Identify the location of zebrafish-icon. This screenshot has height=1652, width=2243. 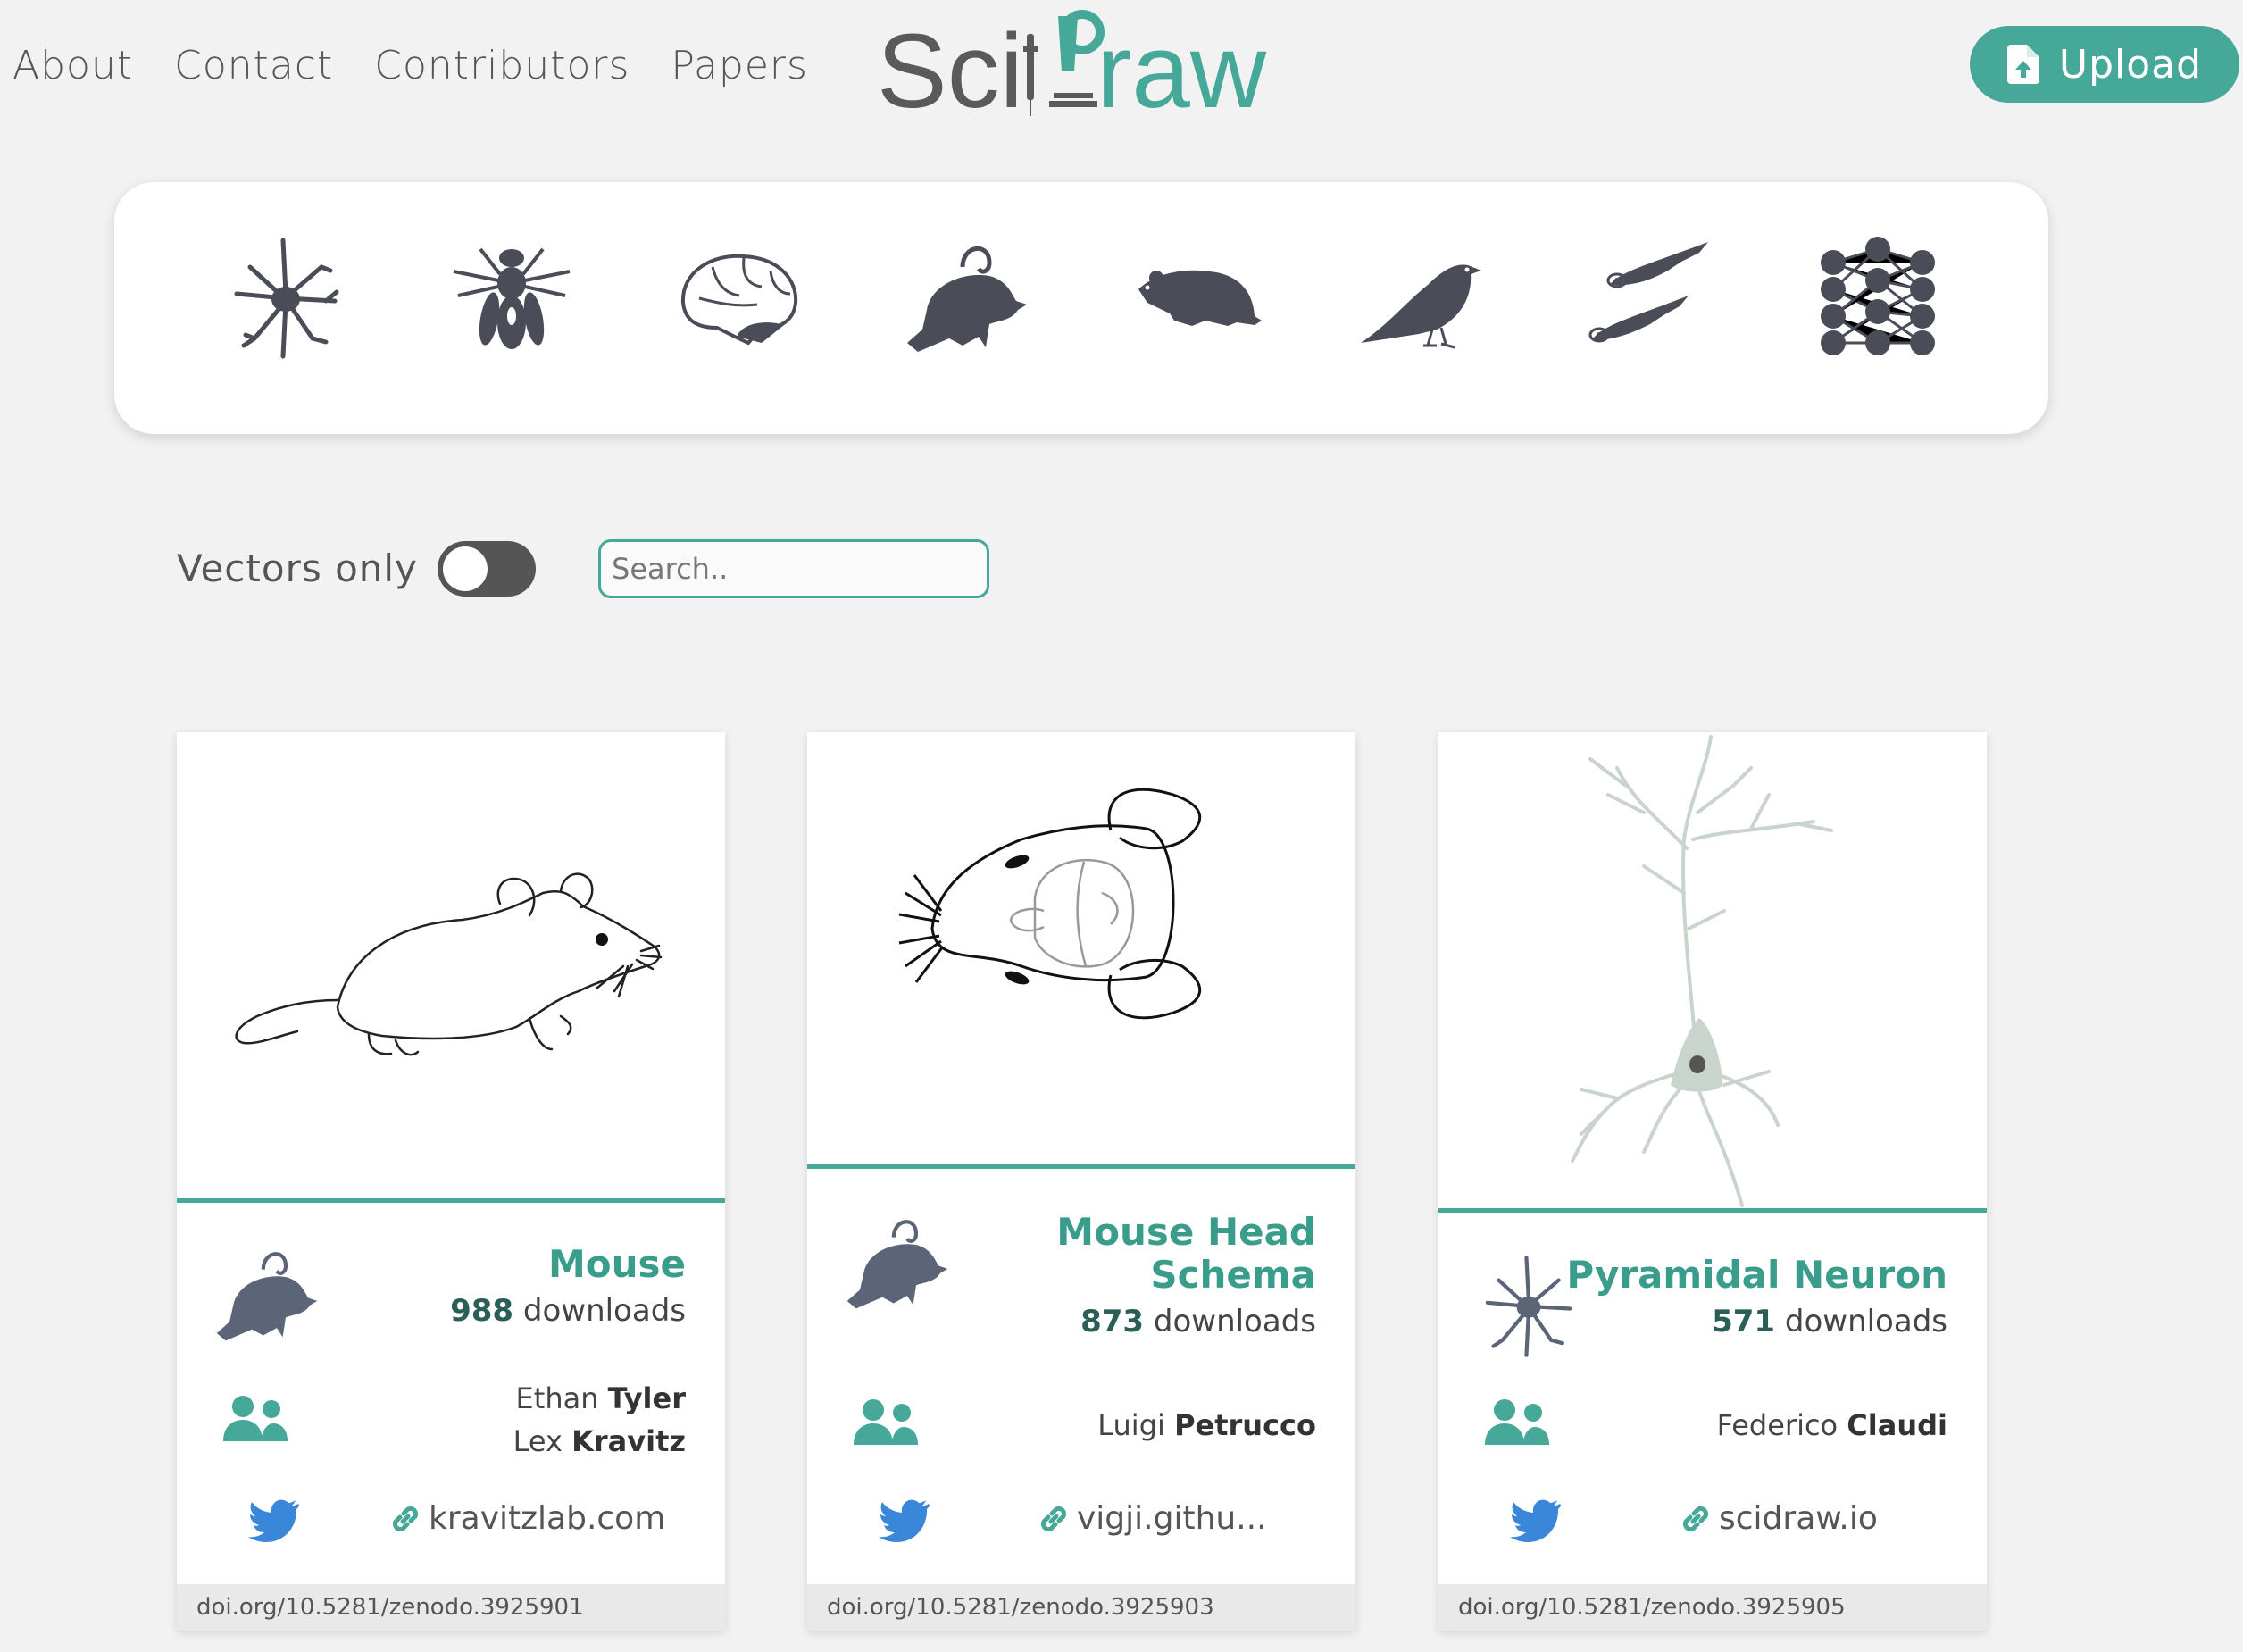
(1648, 292).